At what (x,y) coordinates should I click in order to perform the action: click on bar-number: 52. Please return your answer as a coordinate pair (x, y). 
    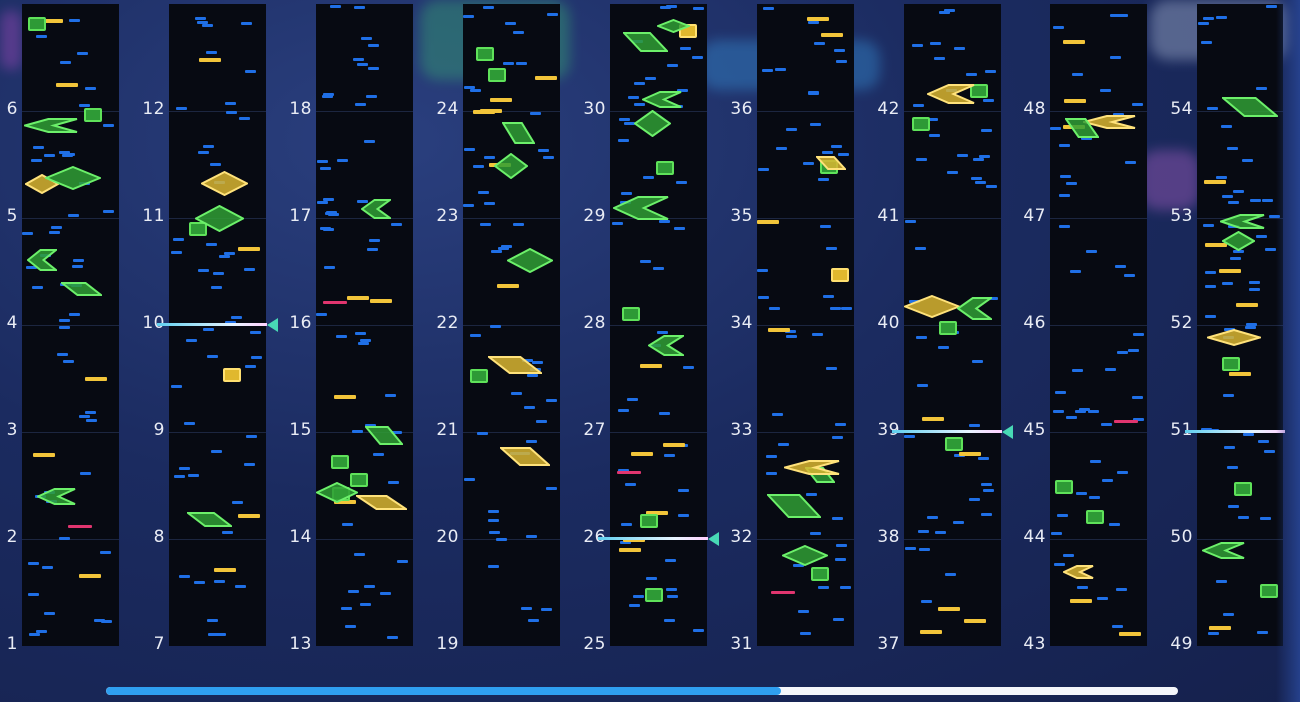
    Looking at the image, I should click on (1181, 323).